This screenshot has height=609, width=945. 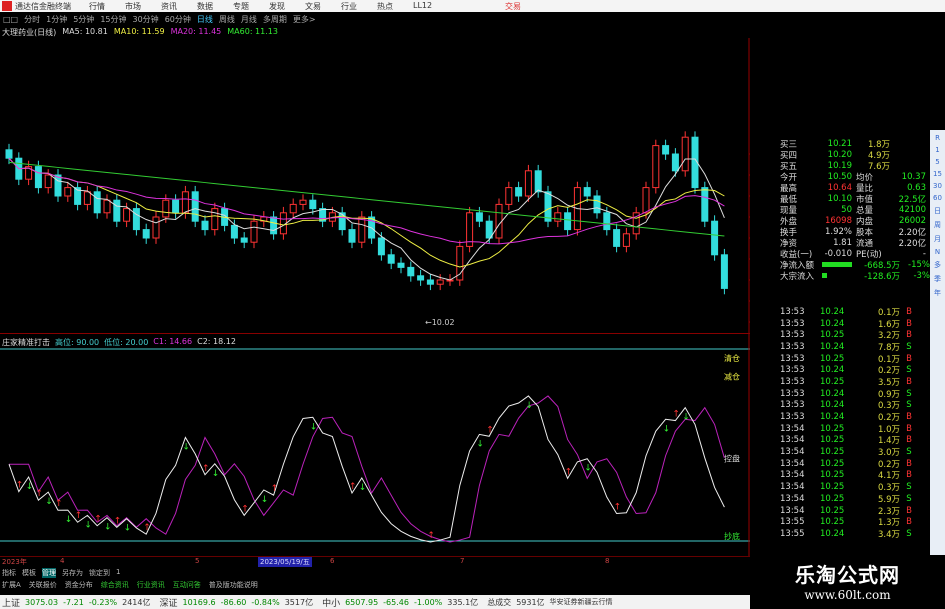 I want to click on toolbar-button: 多, so click(x=937, y=265).